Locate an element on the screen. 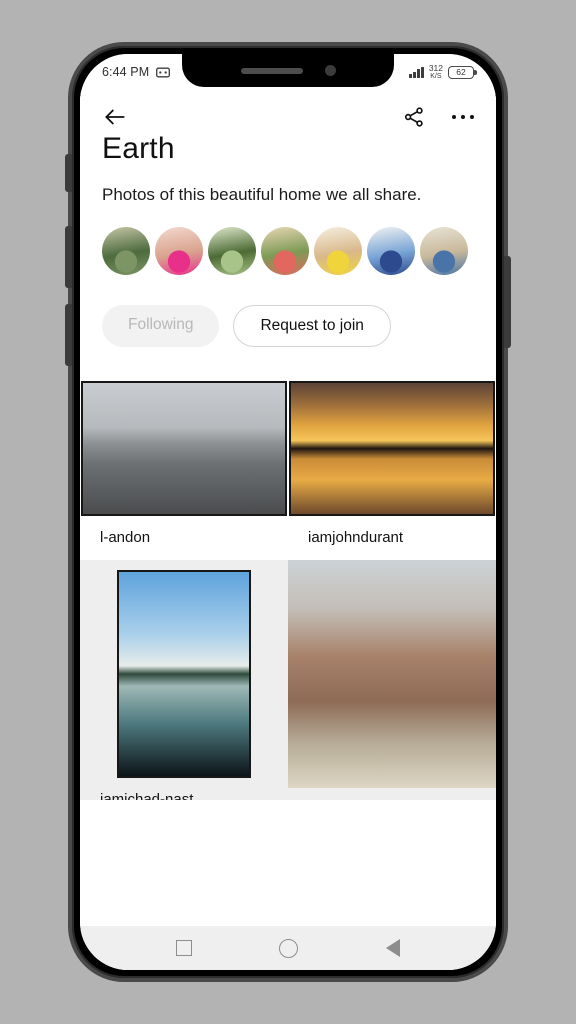  triangle-back-icon is located at coordinates (393, 948).